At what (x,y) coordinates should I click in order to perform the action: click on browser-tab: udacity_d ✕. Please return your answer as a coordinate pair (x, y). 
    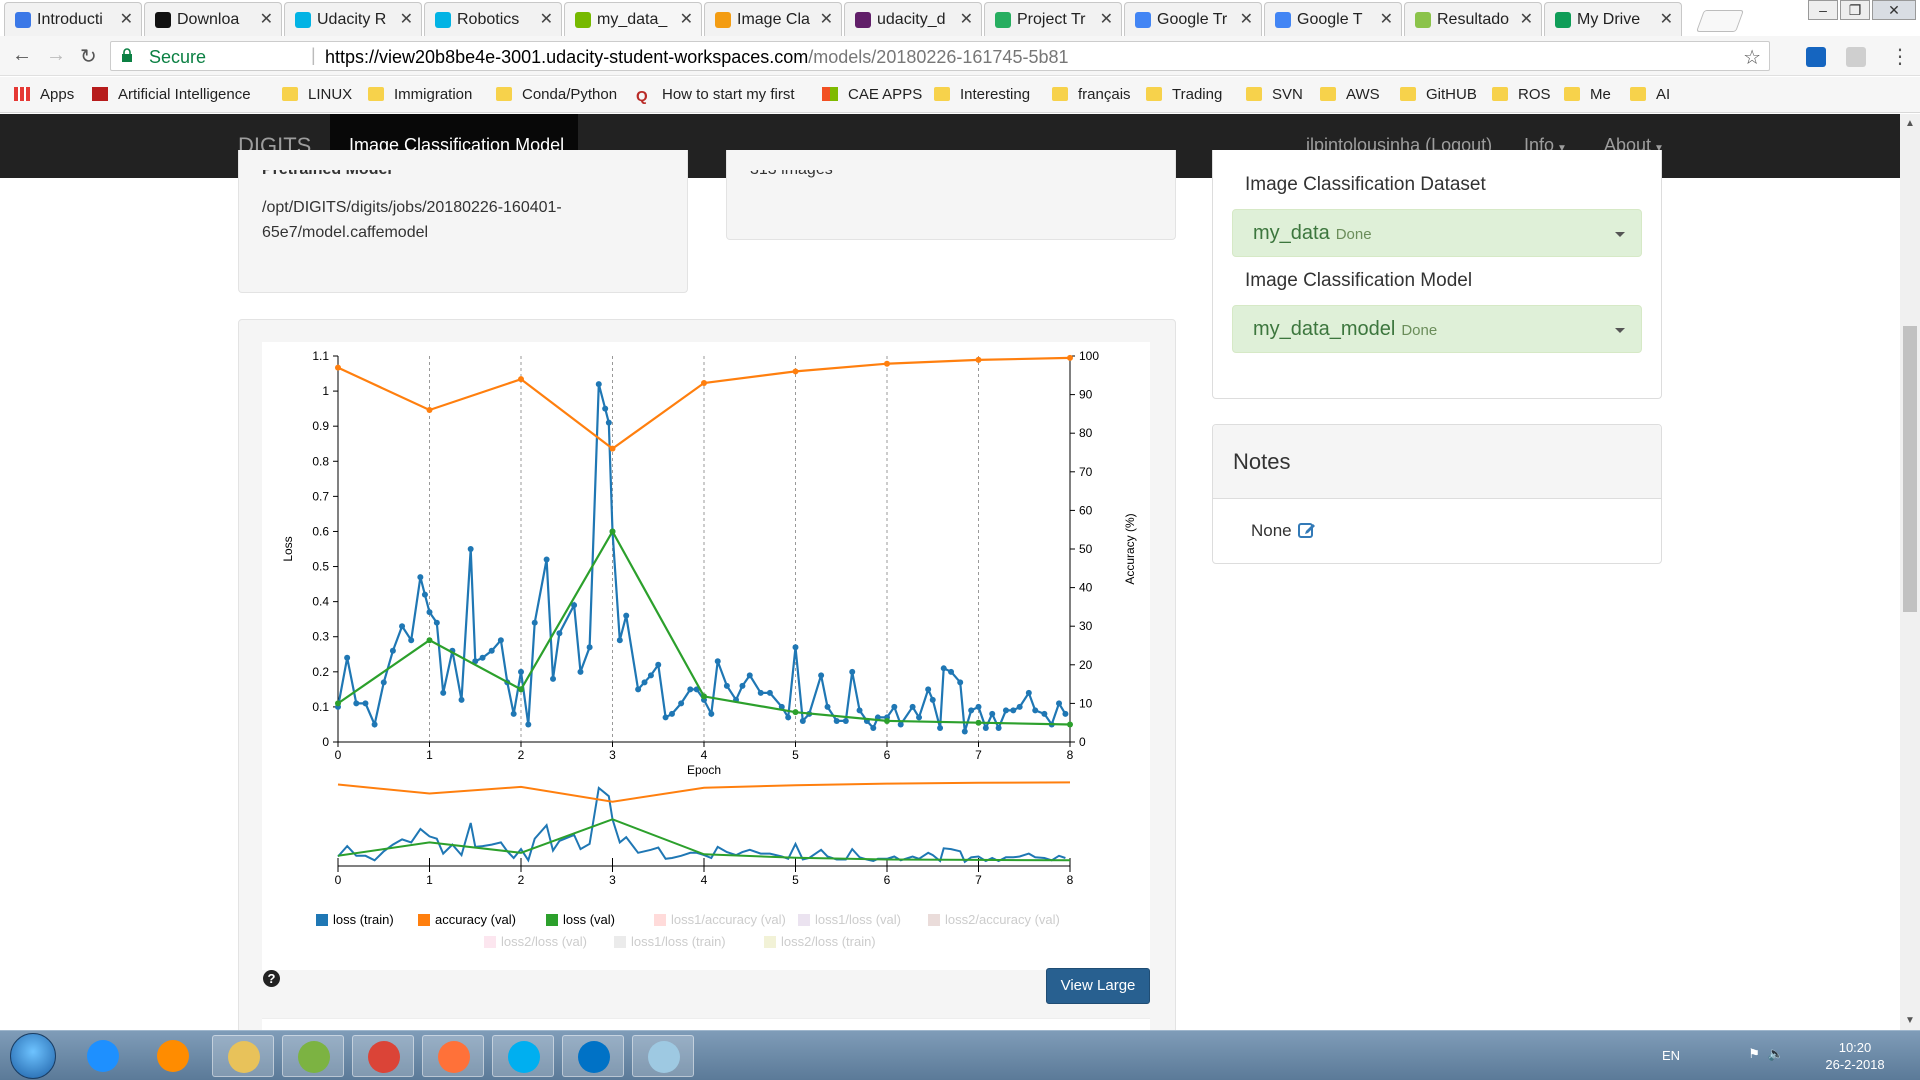
    Looking at the image, I should click on (913, 19).